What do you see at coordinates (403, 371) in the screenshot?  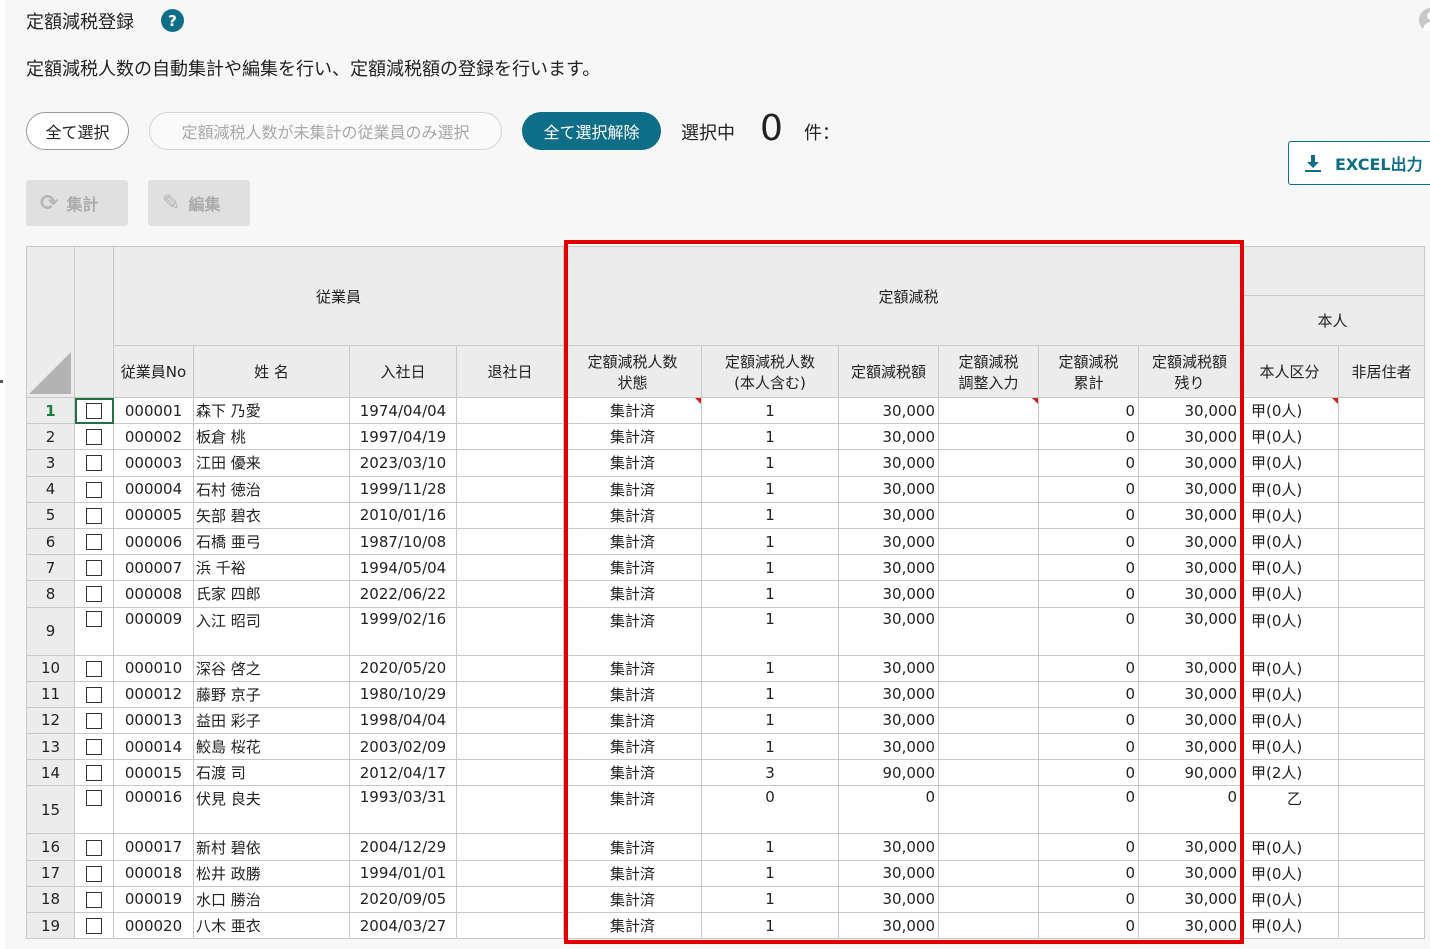 I see `column-header-join-date: 入社日` at bounding box center [403, 371].